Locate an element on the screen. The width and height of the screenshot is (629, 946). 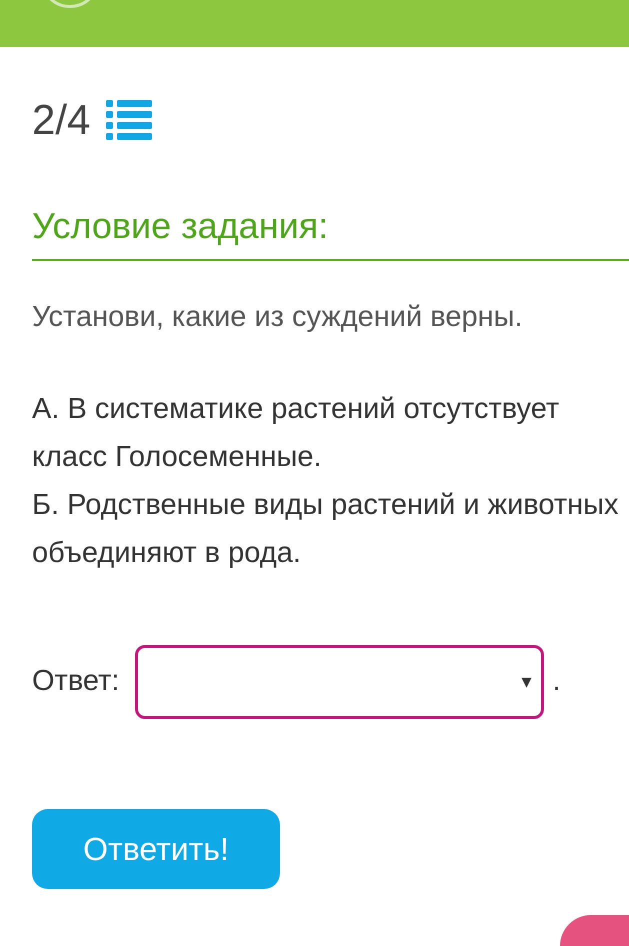
statement-text: Б. Родственные виды растений и животных объединяют в рода. is located at coordinates (326, 529).